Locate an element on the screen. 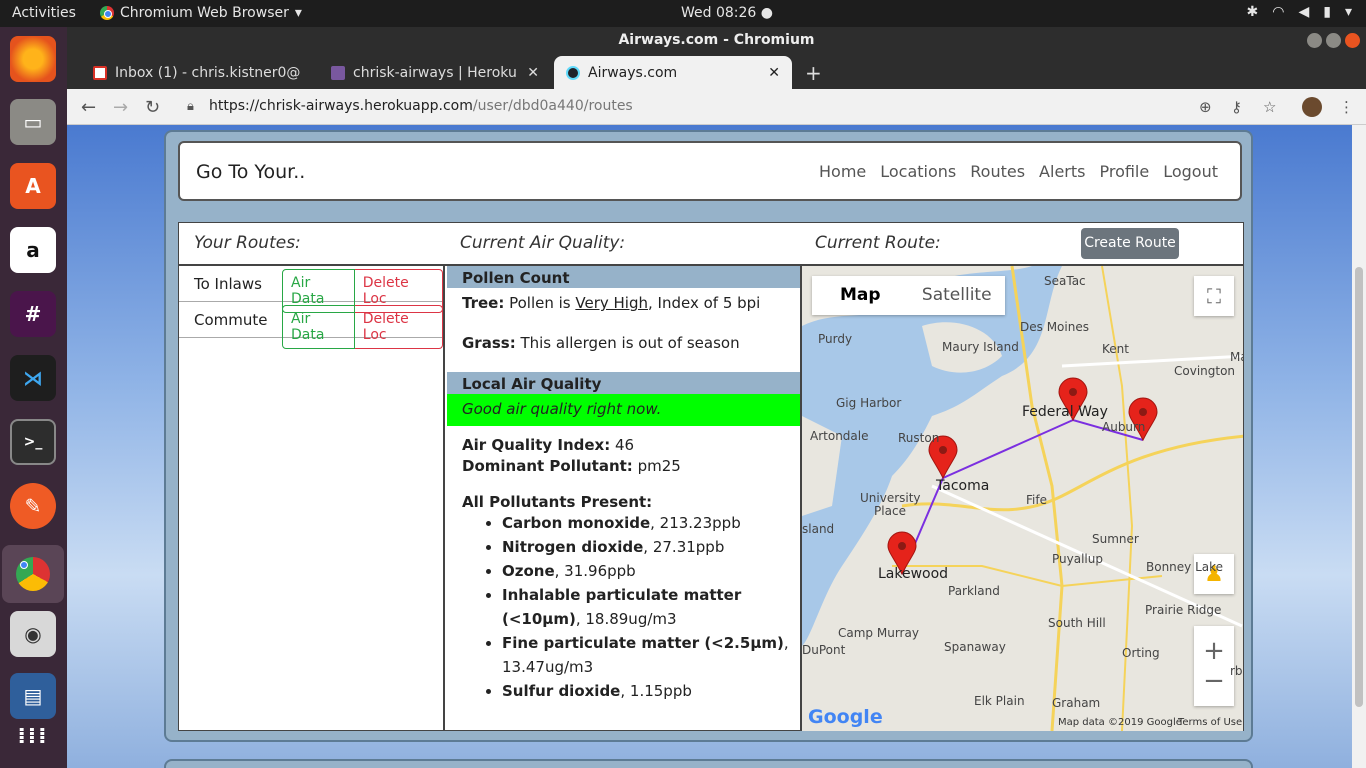  map-label: Ma is located at coordinates (1236, 357).